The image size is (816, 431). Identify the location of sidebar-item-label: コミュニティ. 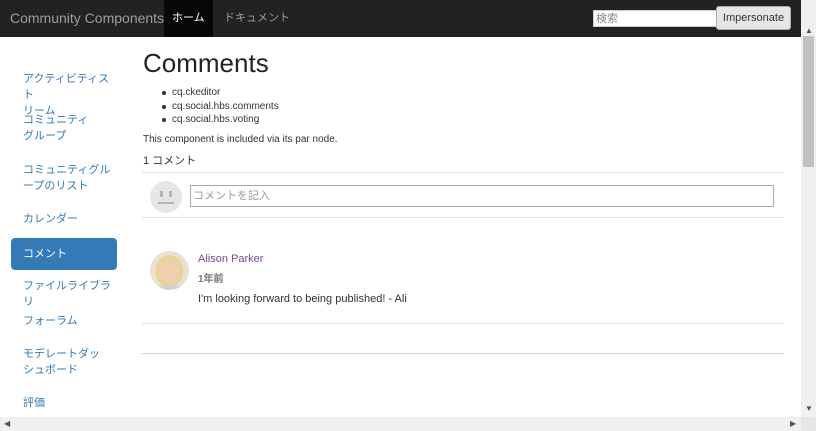
(56, 120).